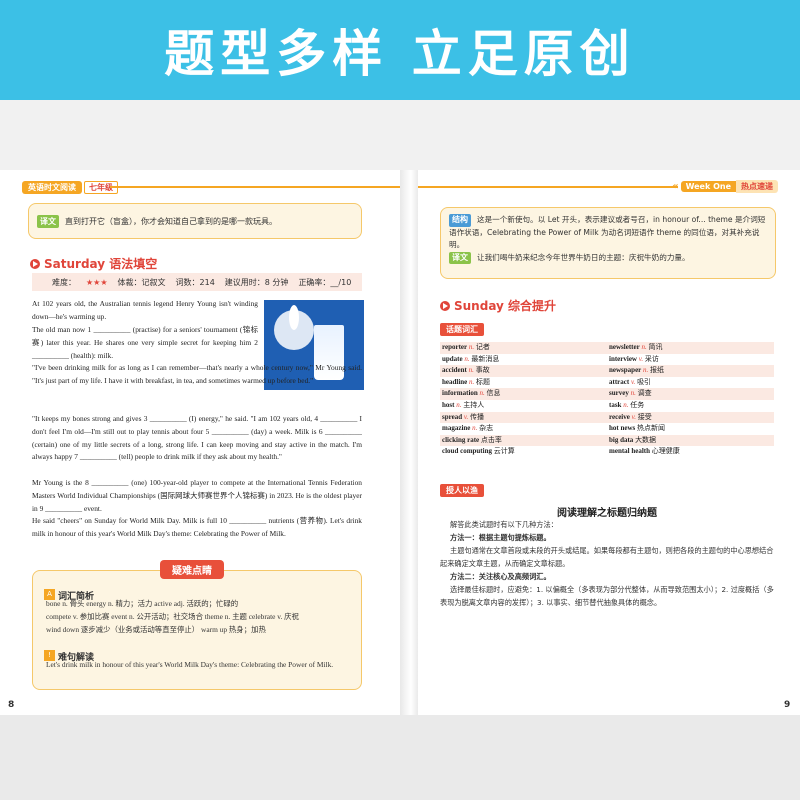 Image resolution: width=800 pixels, height=800 pixels. Describe the element at coordinates (690, 371) in the screenshot. I see `vocab-cell: newspaper n. 报纸` at that location.